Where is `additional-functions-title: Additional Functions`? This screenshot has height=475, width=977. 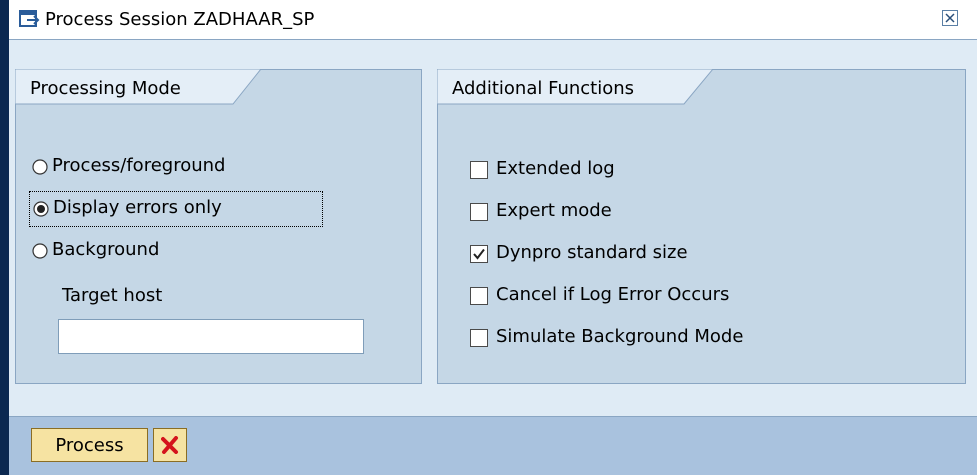 additional-functions-title: Additional Functions is located at coordinates (543, 88).